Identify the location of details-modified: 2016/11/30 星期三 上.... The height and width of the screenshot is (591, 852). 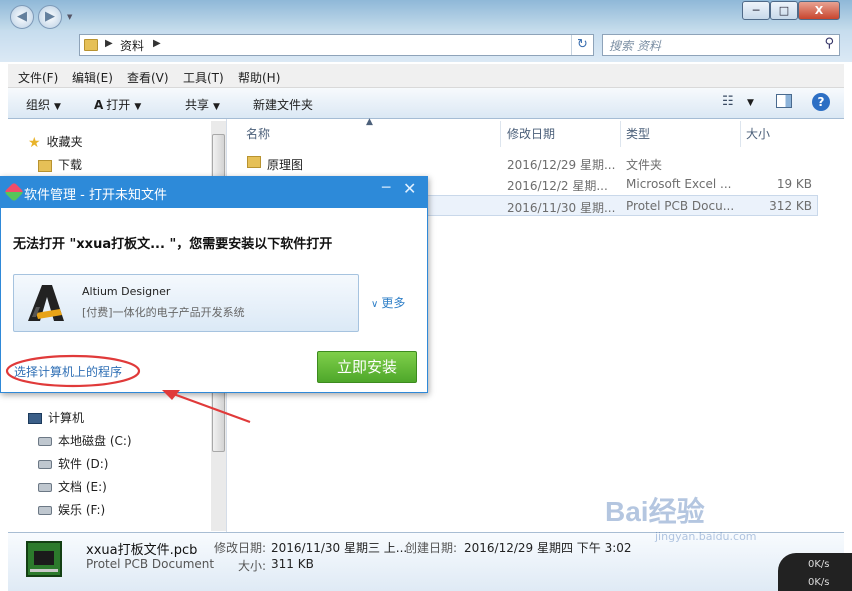
(339, 548).